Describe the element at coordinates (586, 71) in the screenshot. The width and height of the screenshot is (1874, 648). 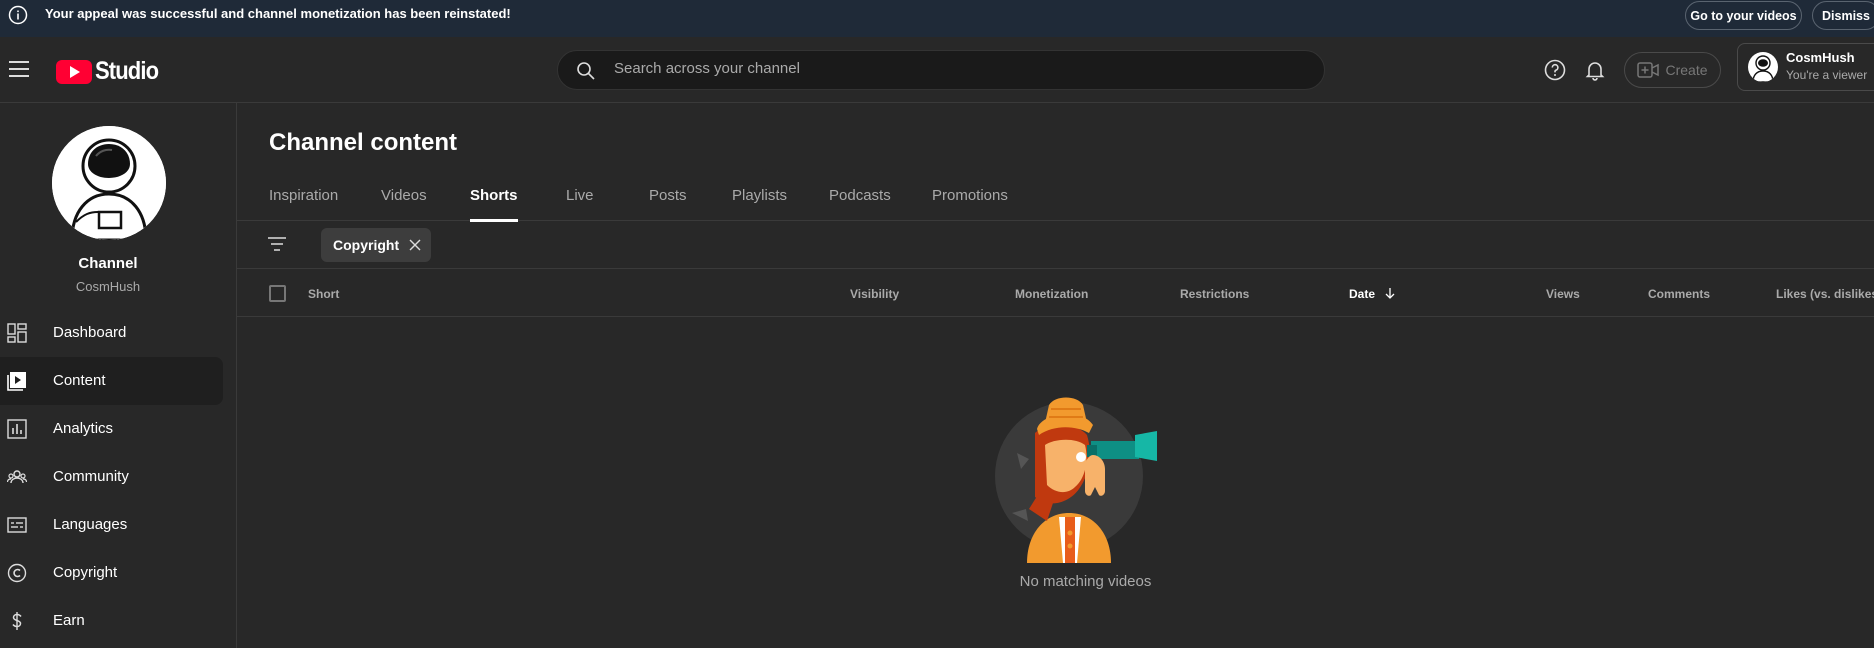
I see `search-icon` at that location.